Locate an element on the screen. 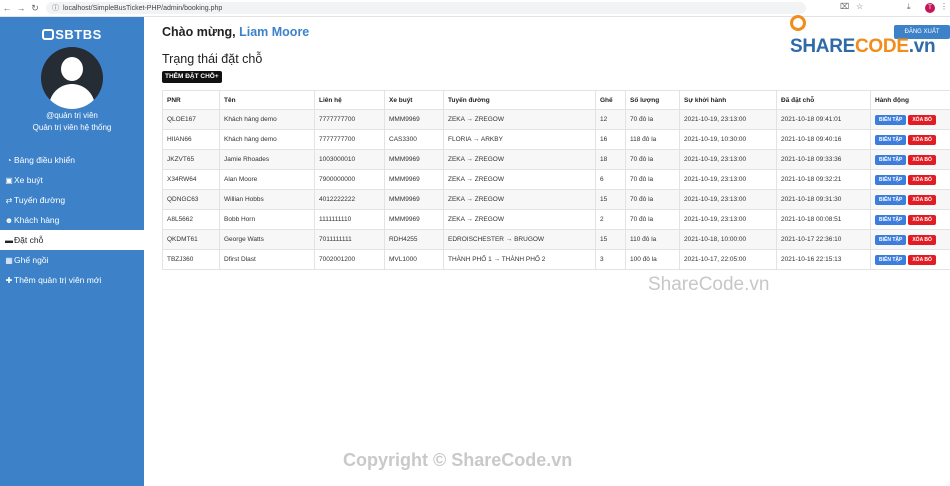 This screenshot has width=950, height=486. cell-pnr: JKZVT65 is located at coordinates (191, 159).